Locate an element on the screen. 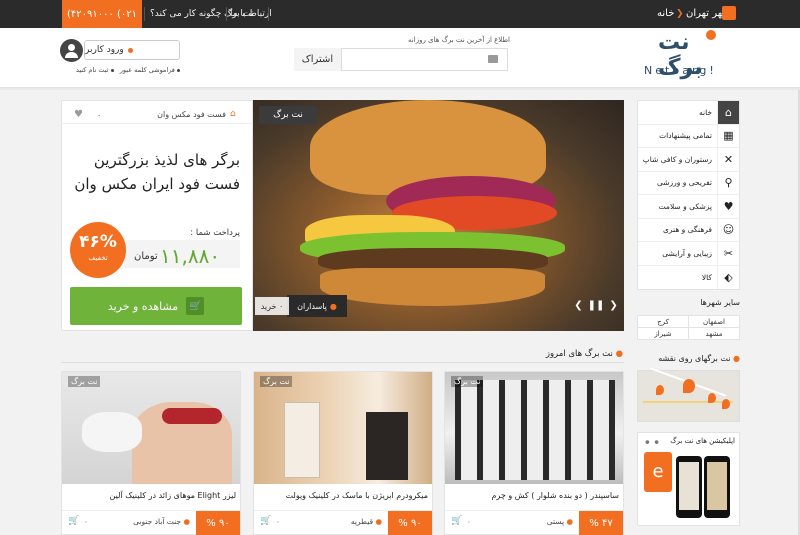  sidebar-item-health: پزشکی و سلامت ♥ is located at coordinates (688, 206).